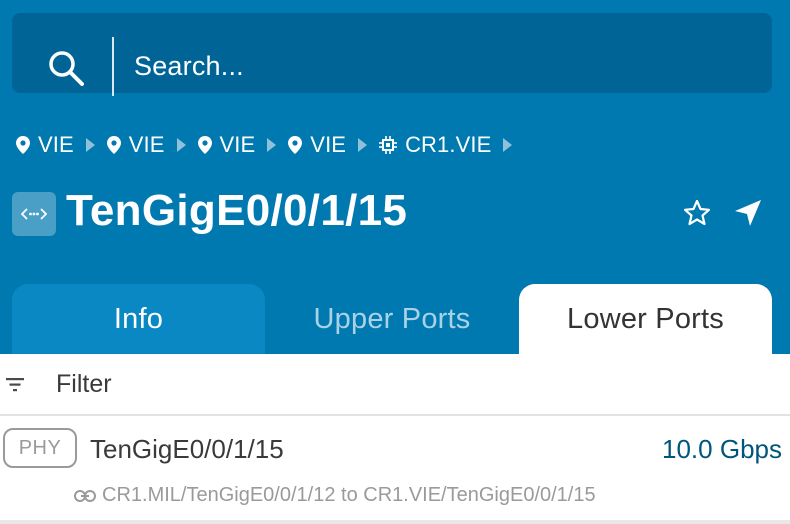  I want to click on tab-bar: Info Upper Ports Lower Ports, so click(395, 319).